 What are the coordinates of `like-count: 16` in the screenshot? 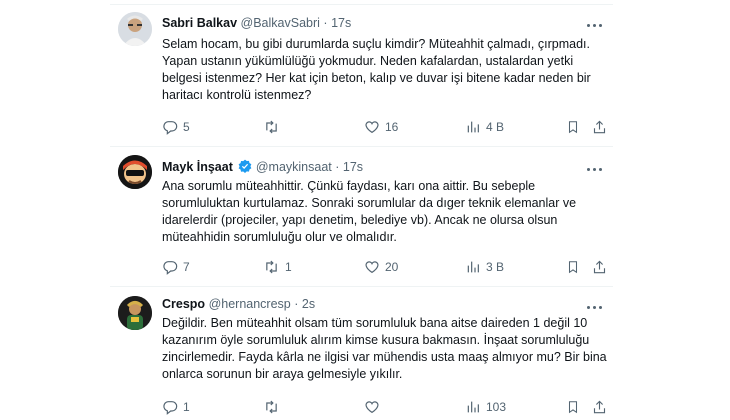 It's located at (392, 127).